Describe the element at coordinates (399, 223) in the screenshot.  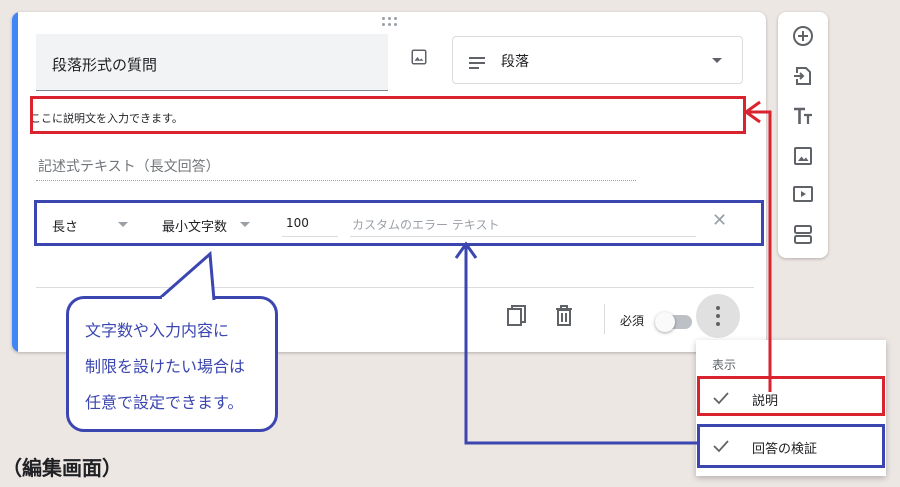
I see `validation-highlight` at that location.